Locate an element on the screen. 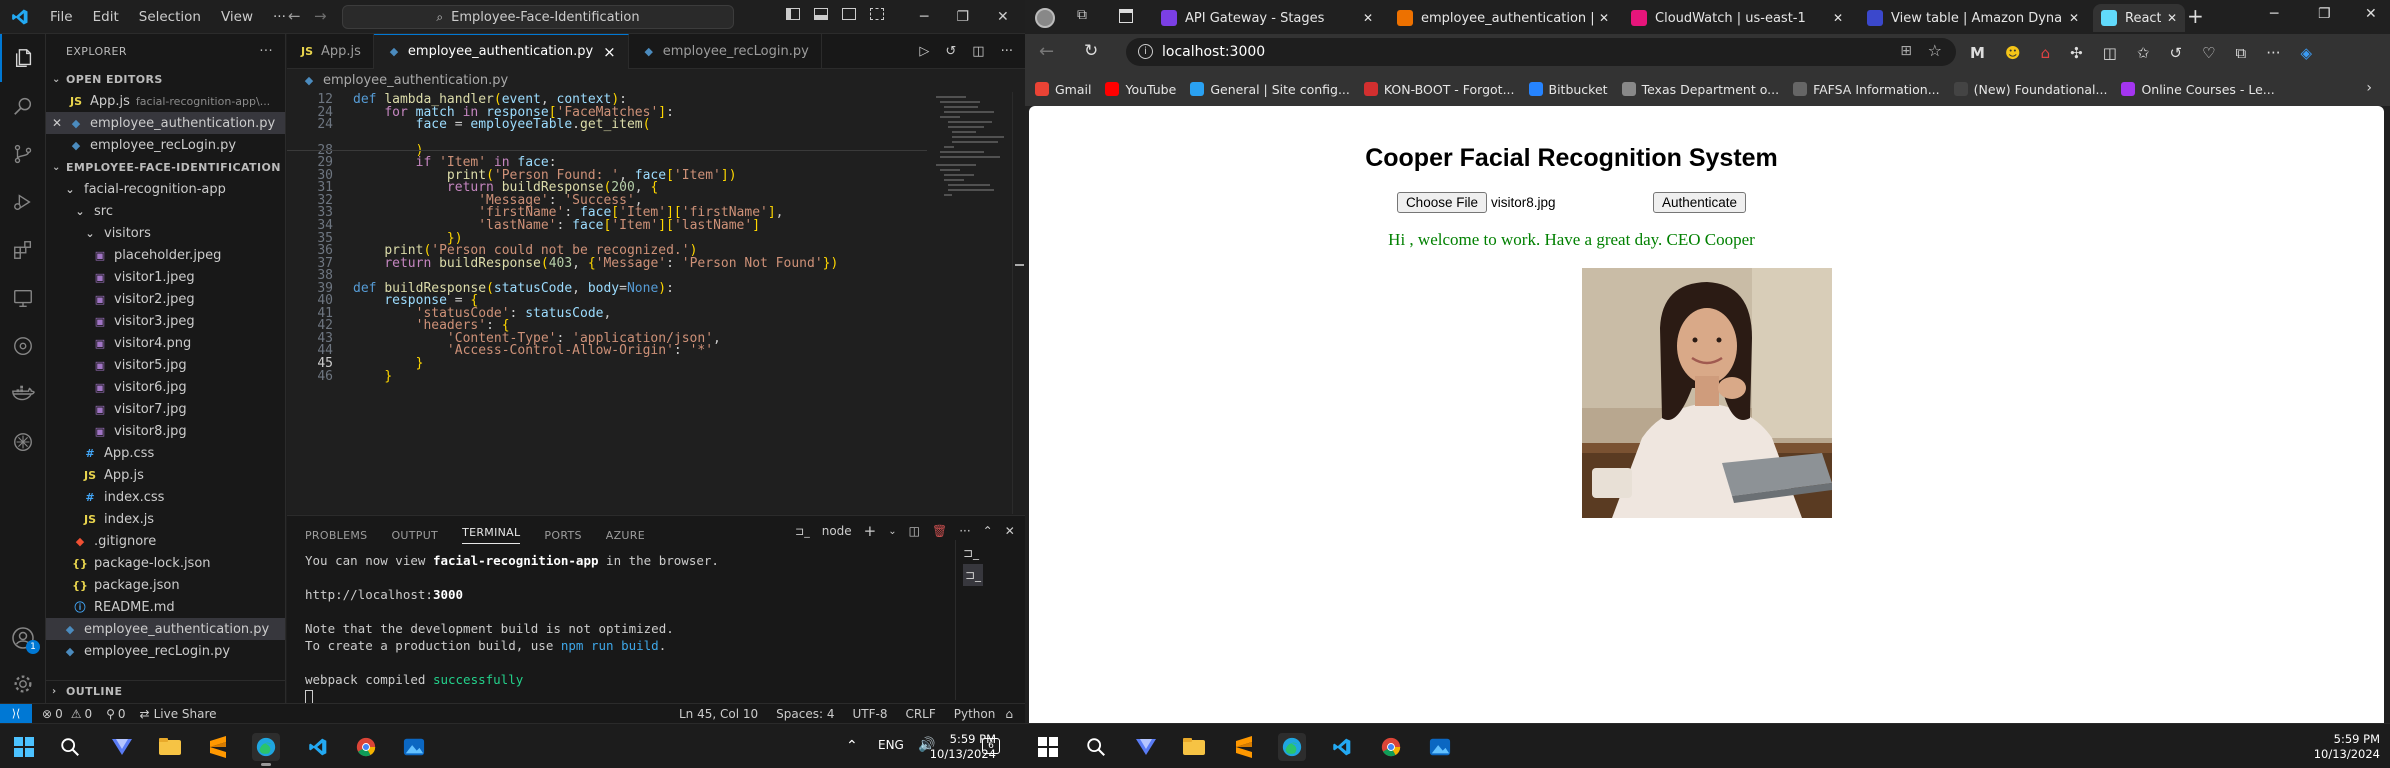 The width and height of the screenshot is (2390, 768). file-item: ◆ employee_recLogin.py is located at coordinates (165, 651).